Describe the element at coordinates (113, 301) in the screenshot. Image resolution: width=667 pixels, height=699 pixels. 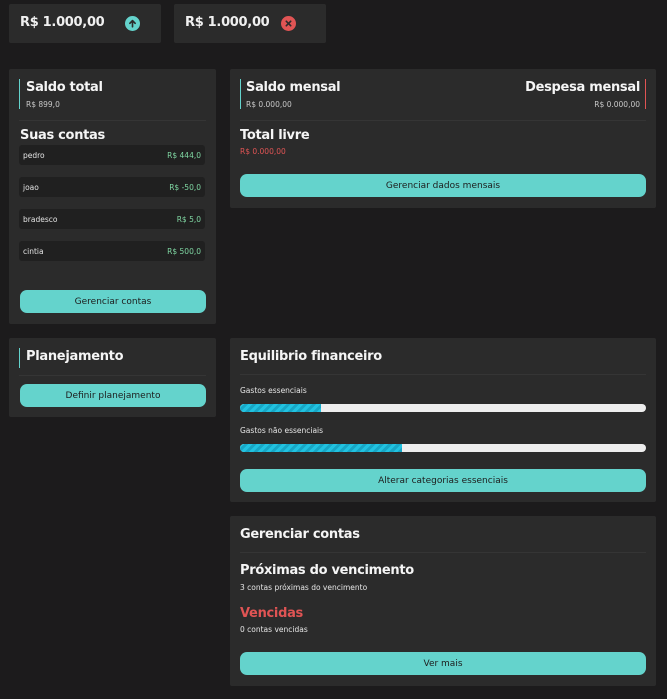
I see `gerenciar-contas-button: Gerenciar contas` at that location.